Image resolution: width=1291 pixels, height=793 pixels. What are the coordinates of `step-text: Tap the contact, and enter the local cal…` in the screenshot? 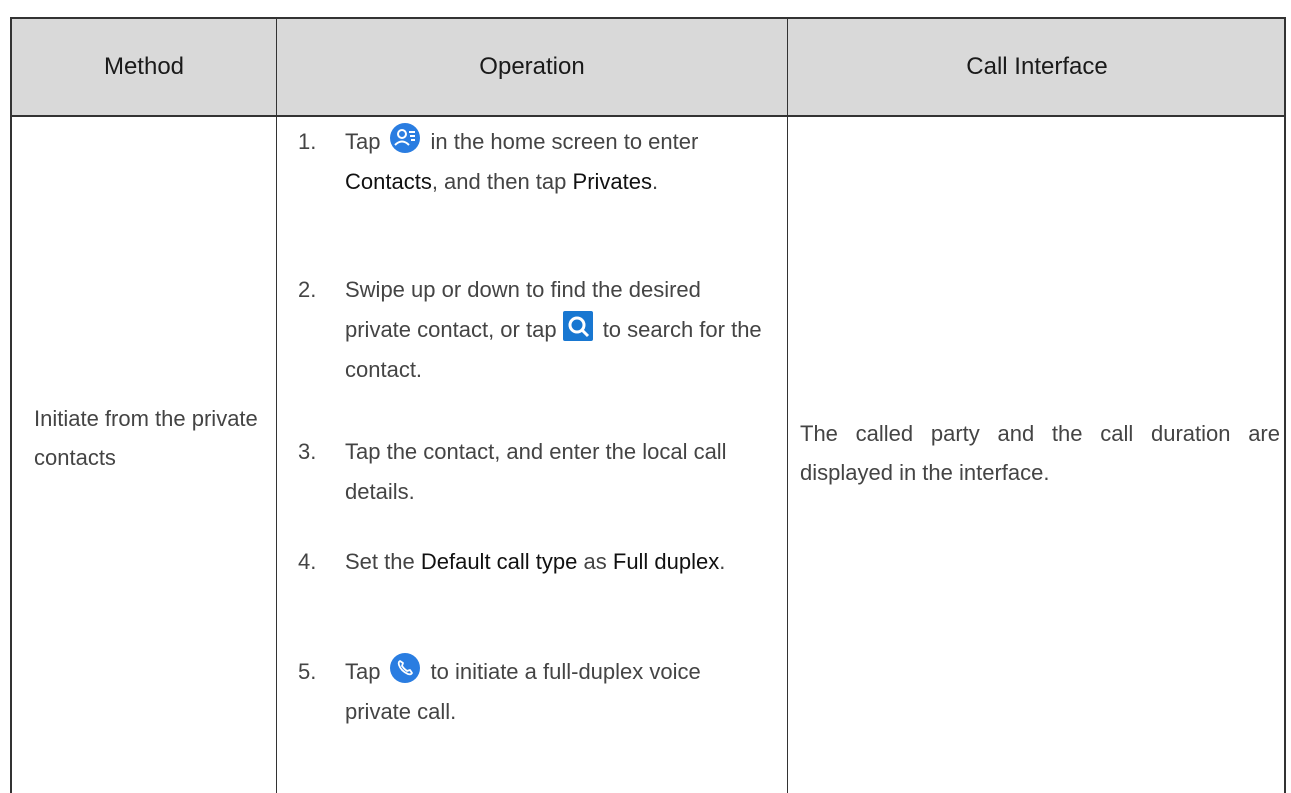 It's located at (536, 471).